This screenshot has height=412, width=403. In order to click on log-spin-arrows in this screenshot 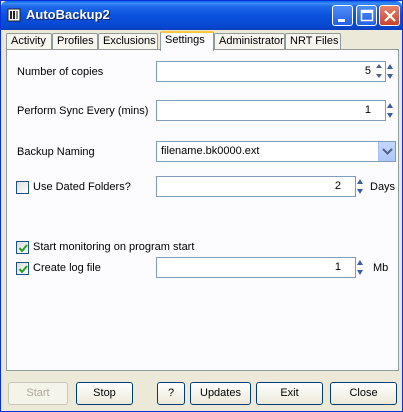, I will do `click(360, 267)`.